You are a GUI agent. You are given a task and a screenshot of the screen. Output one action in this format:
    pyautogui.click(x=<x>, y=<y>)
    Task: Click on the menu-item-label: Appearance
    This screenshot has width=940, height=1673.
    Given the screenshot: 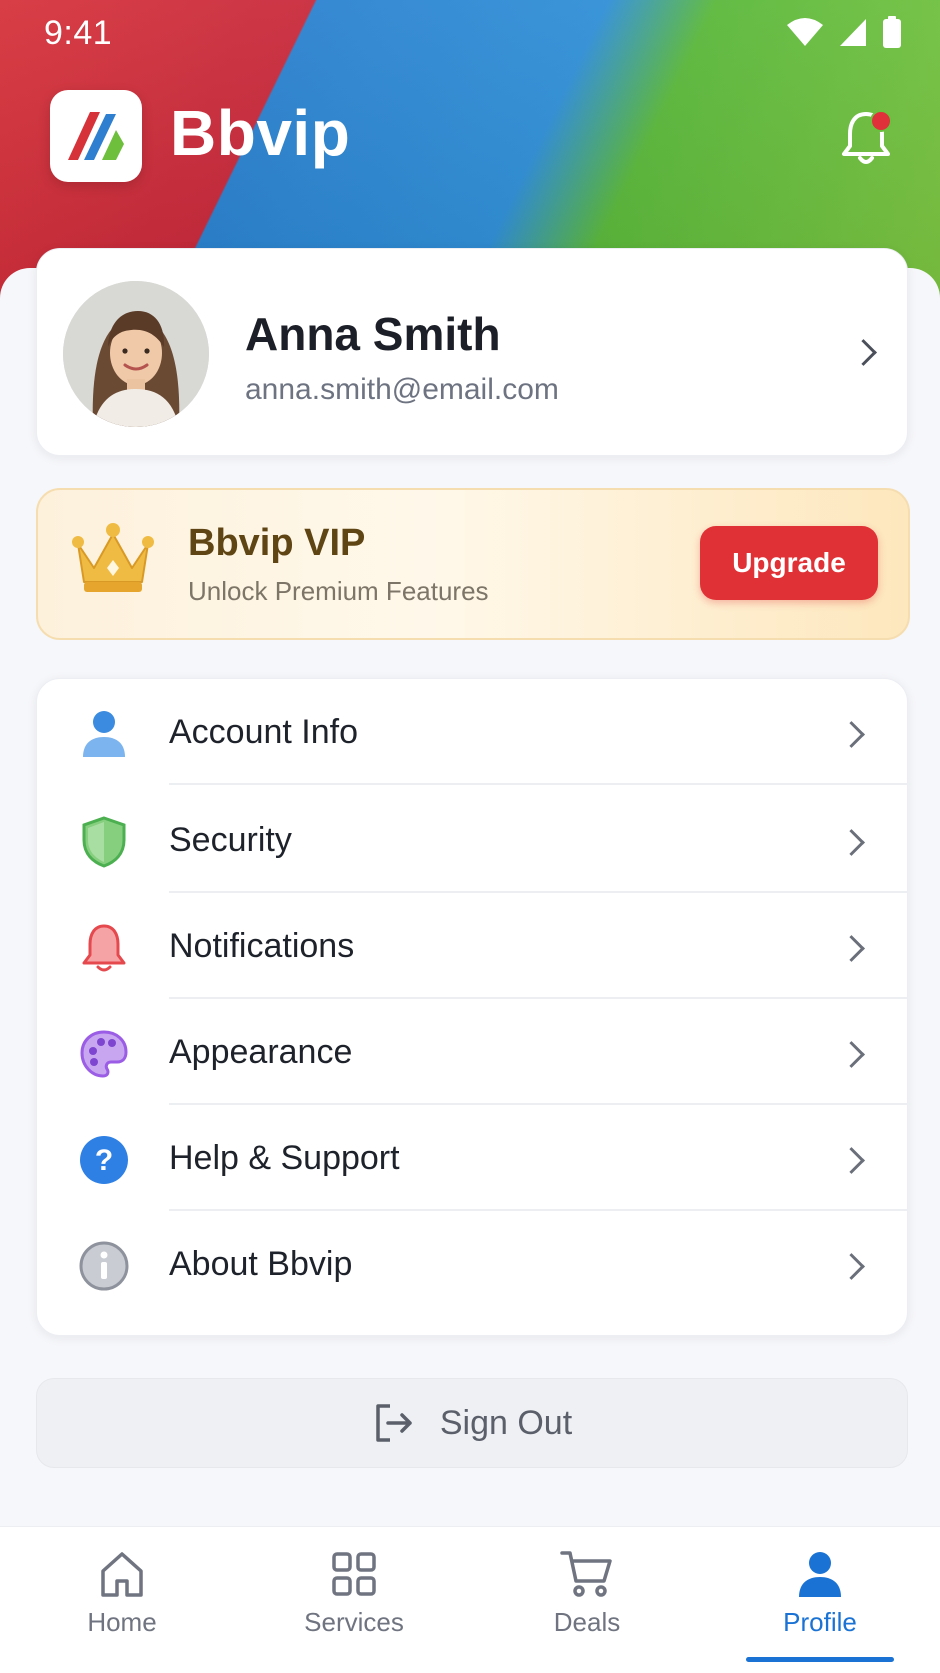 What is the action you would take?
    pyautogui.click(x=261, y=1052)
    